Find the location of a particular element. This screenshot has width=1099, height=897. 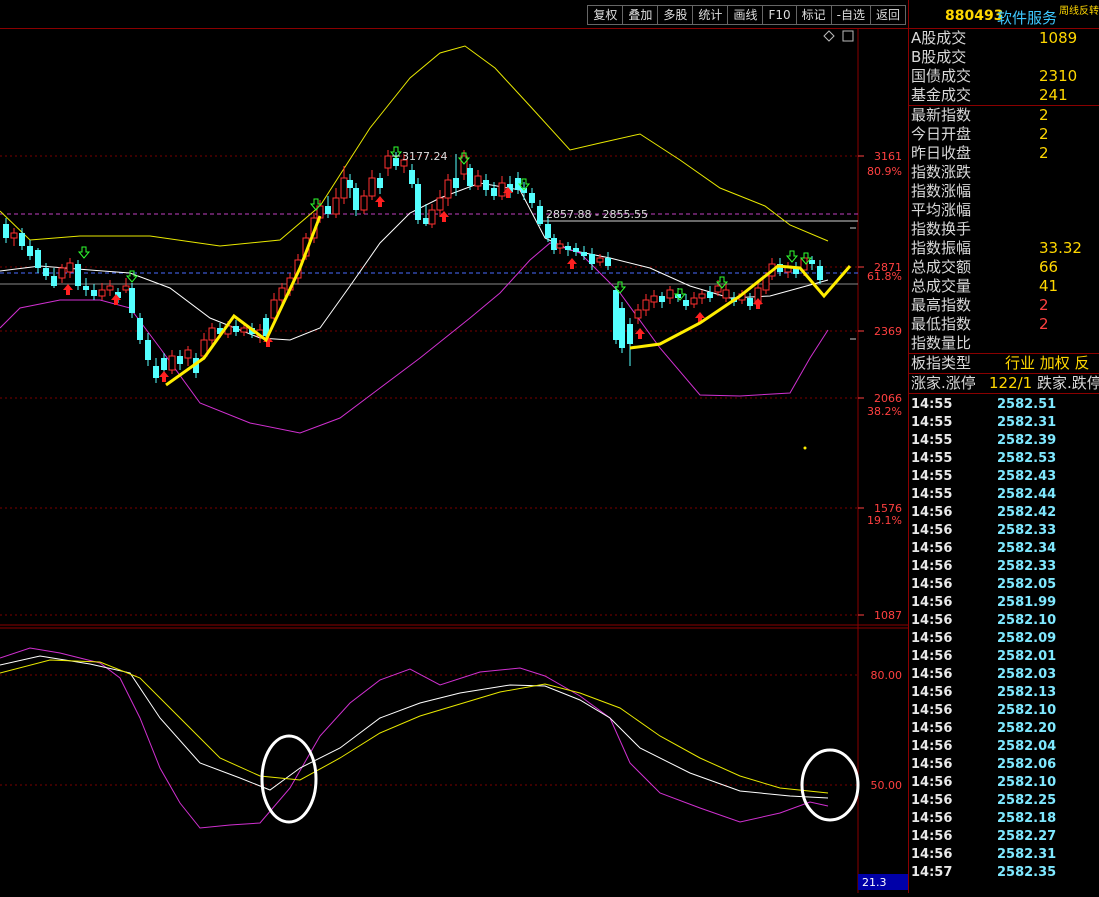

tick-price: 2582.34 is located at coordinates (1027, 548).